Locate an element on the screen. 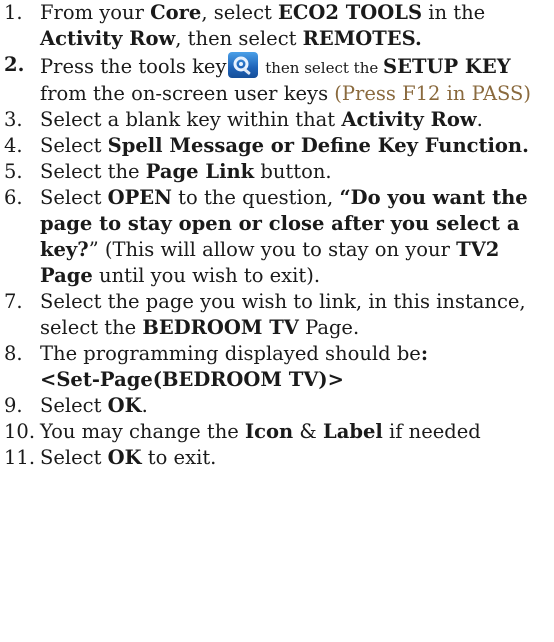 This screenshot has height=642, width=554. text-run: Select the is located at coordinates (93, 171).